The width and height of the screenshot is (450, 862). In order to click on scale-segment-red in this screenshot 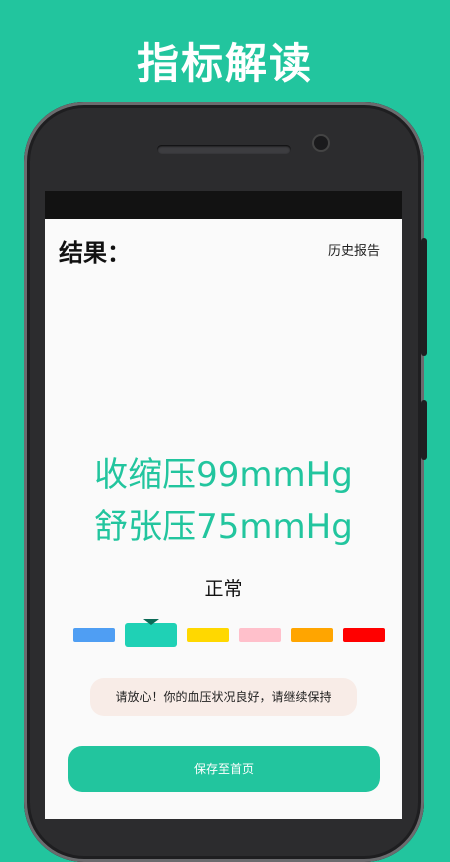, I will do `click(364, 635)`.